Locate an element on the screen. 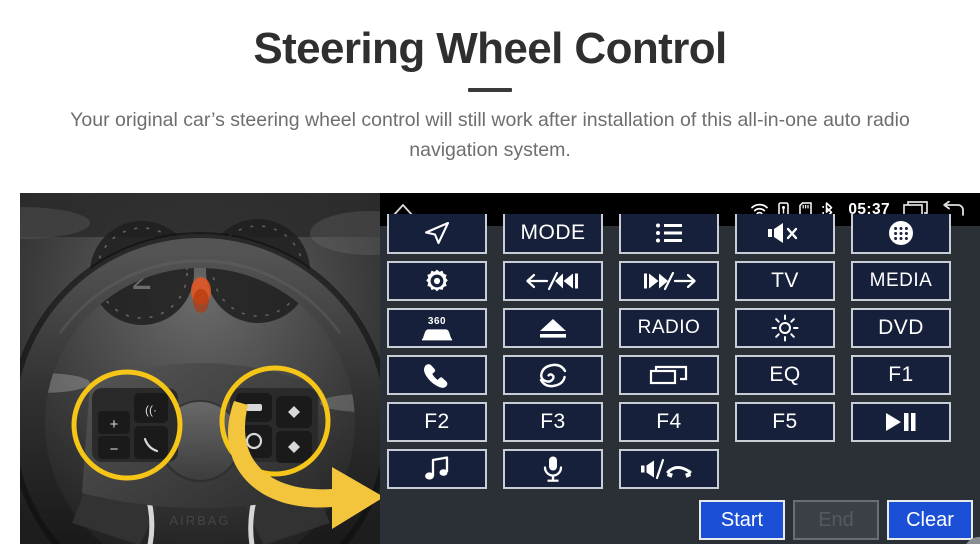 This screenshot has height=544, width=980. car-360-icon: 360 is located at coordinates (437, 328).